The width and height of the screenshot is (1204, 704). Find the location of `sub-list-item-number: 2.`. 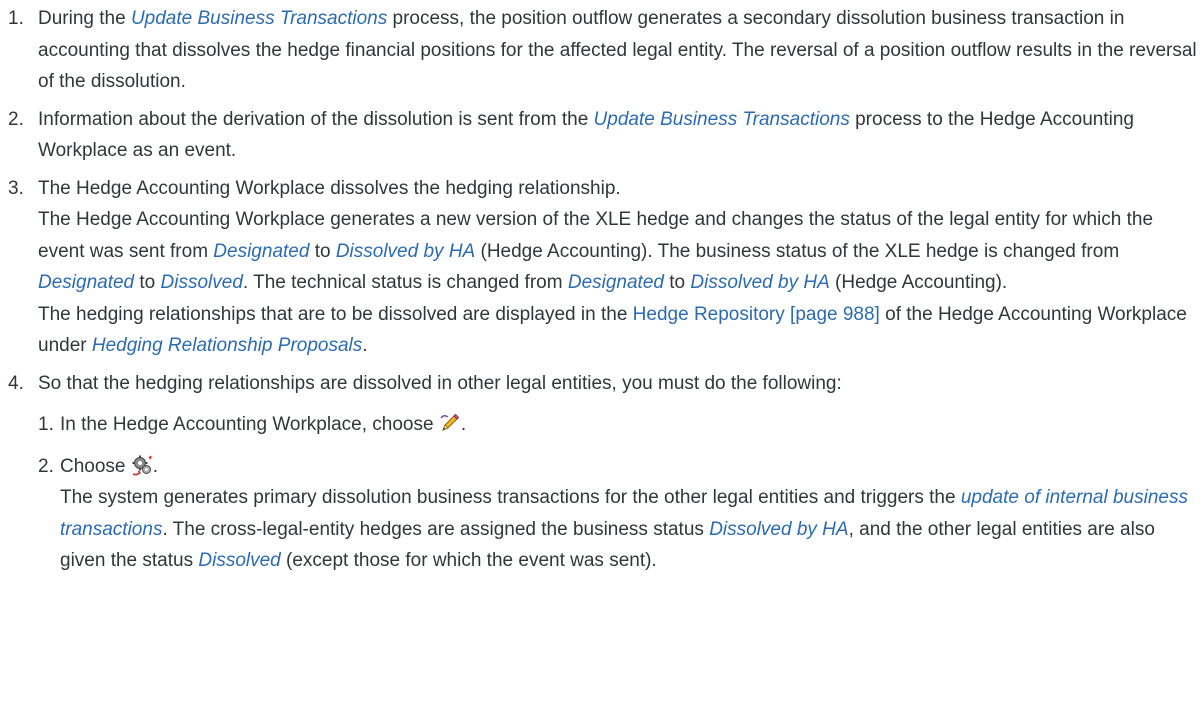

sub-list-item-number: 2. is located at coordinates (46, 466).